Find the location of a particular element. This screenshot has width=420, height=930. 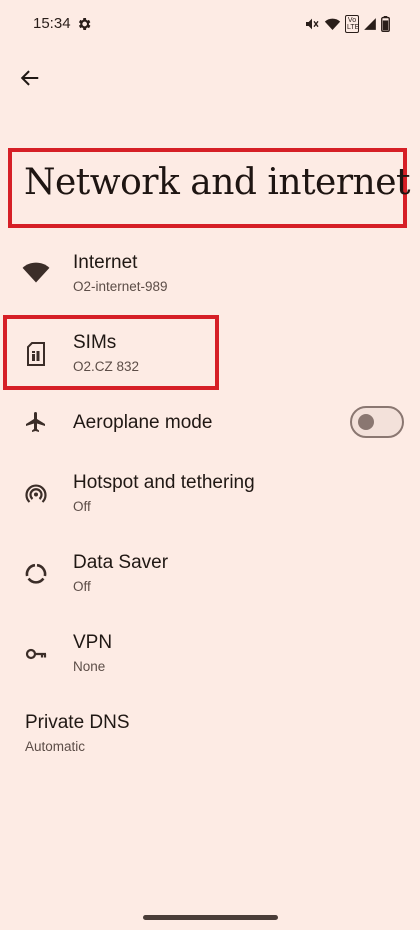

volte-icon: Vo LTE is located at coordinates (352, 24).